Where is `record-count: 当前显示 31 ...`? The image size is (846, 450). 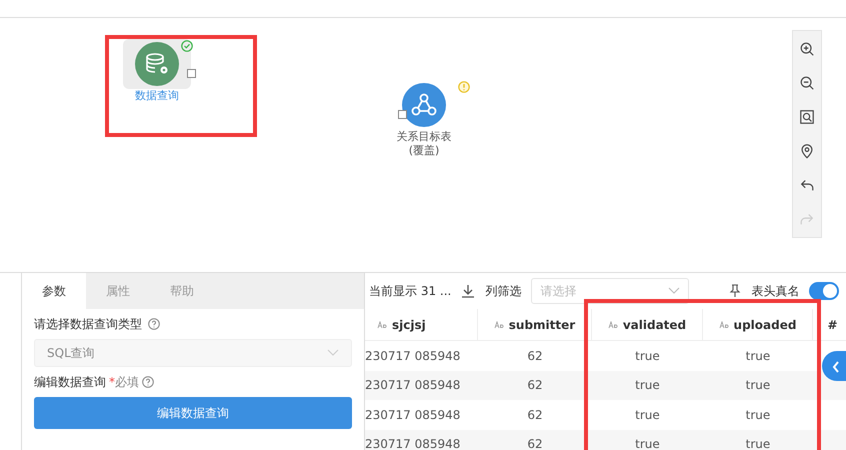
record-count: 当前显示 31 ... is located at coordinates (410, 291).